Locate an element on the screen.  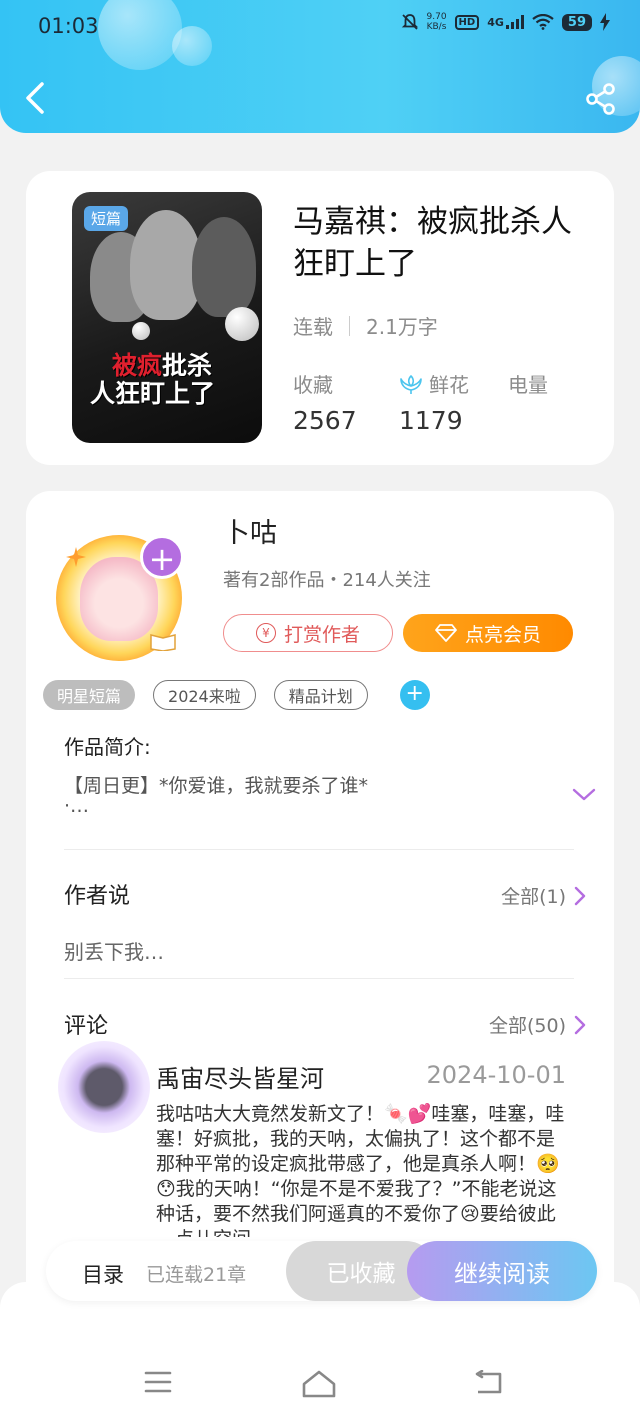
tag-item: 明星短篇 is located at coordinates (89, 695).